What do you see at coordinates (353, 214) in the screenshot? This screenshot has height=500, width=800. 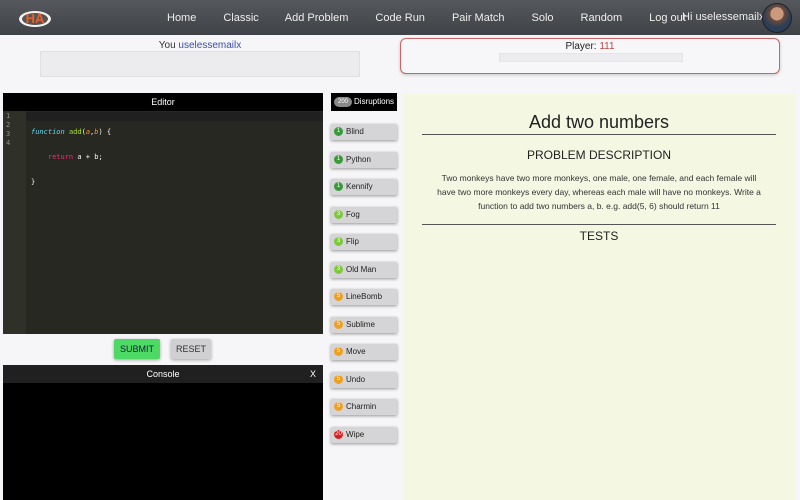 I see `disruption-label: Fog` at bounding box center [353, 214].